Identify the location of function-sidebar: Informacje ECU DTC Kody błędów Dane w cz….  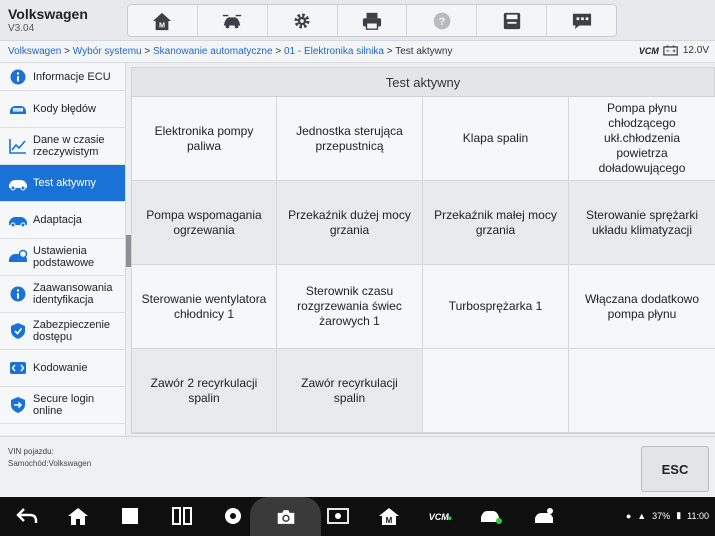
(63, 249).